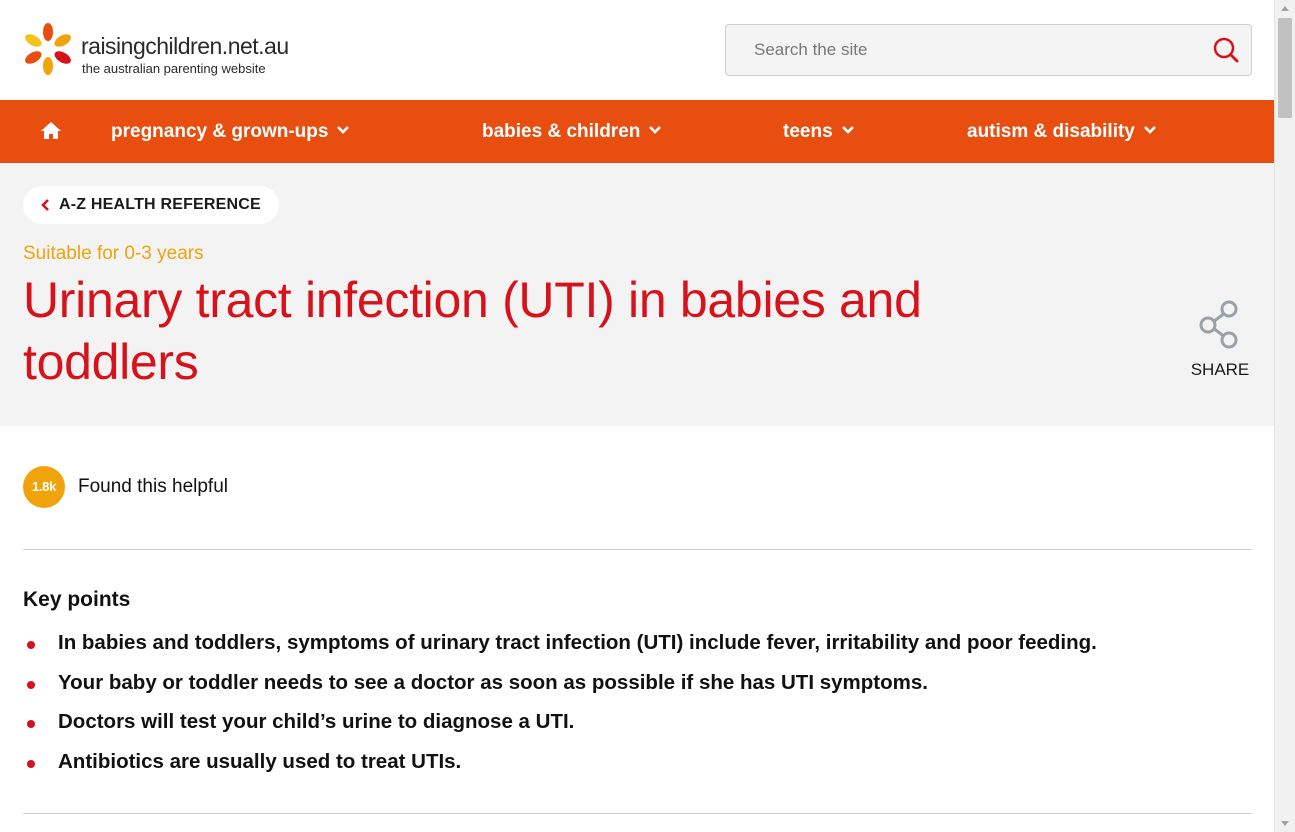  What do you see at coordinates (1285, 823) in the screenshot?
I see `scroll-down-arrow-icon` at bounding box center [1285, 823].